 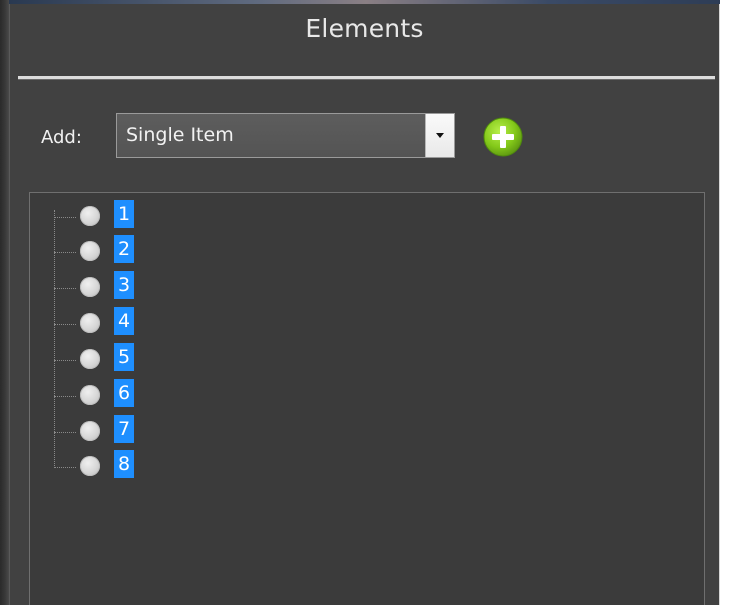 What do you see at coordinates (366, 2) in the screenshot?
I see `window-top-strip` at bounding box center [366, 2].